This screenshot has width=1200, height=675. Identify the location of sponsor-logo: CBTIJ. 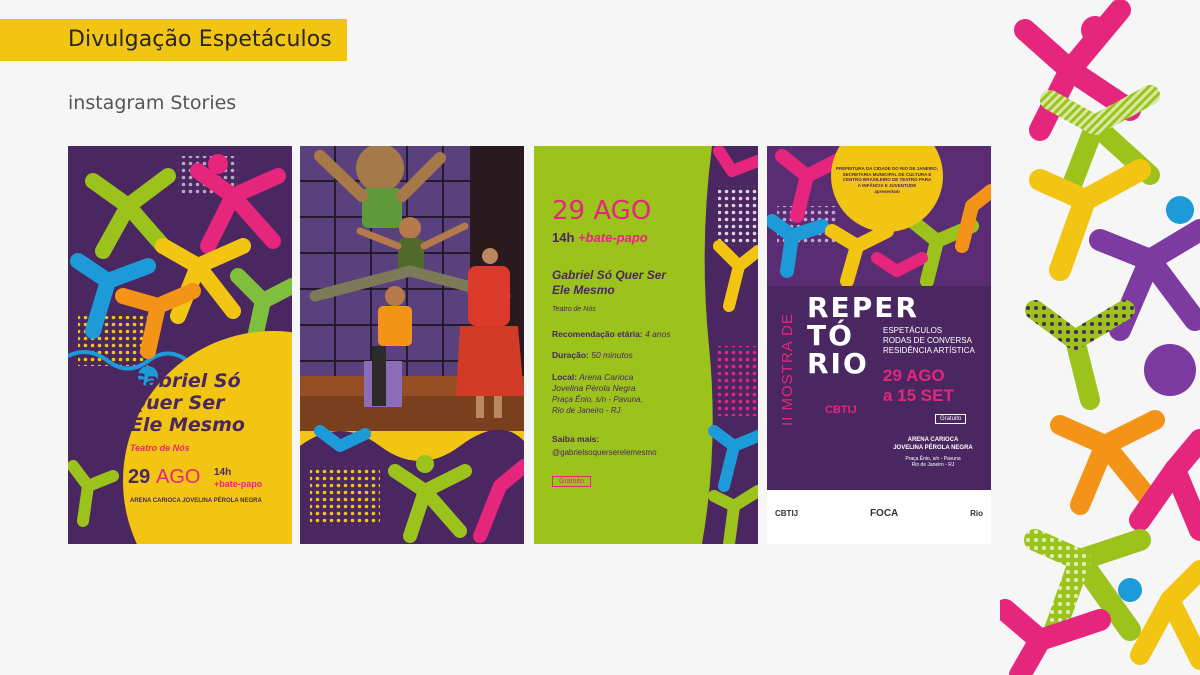
(787, 513).